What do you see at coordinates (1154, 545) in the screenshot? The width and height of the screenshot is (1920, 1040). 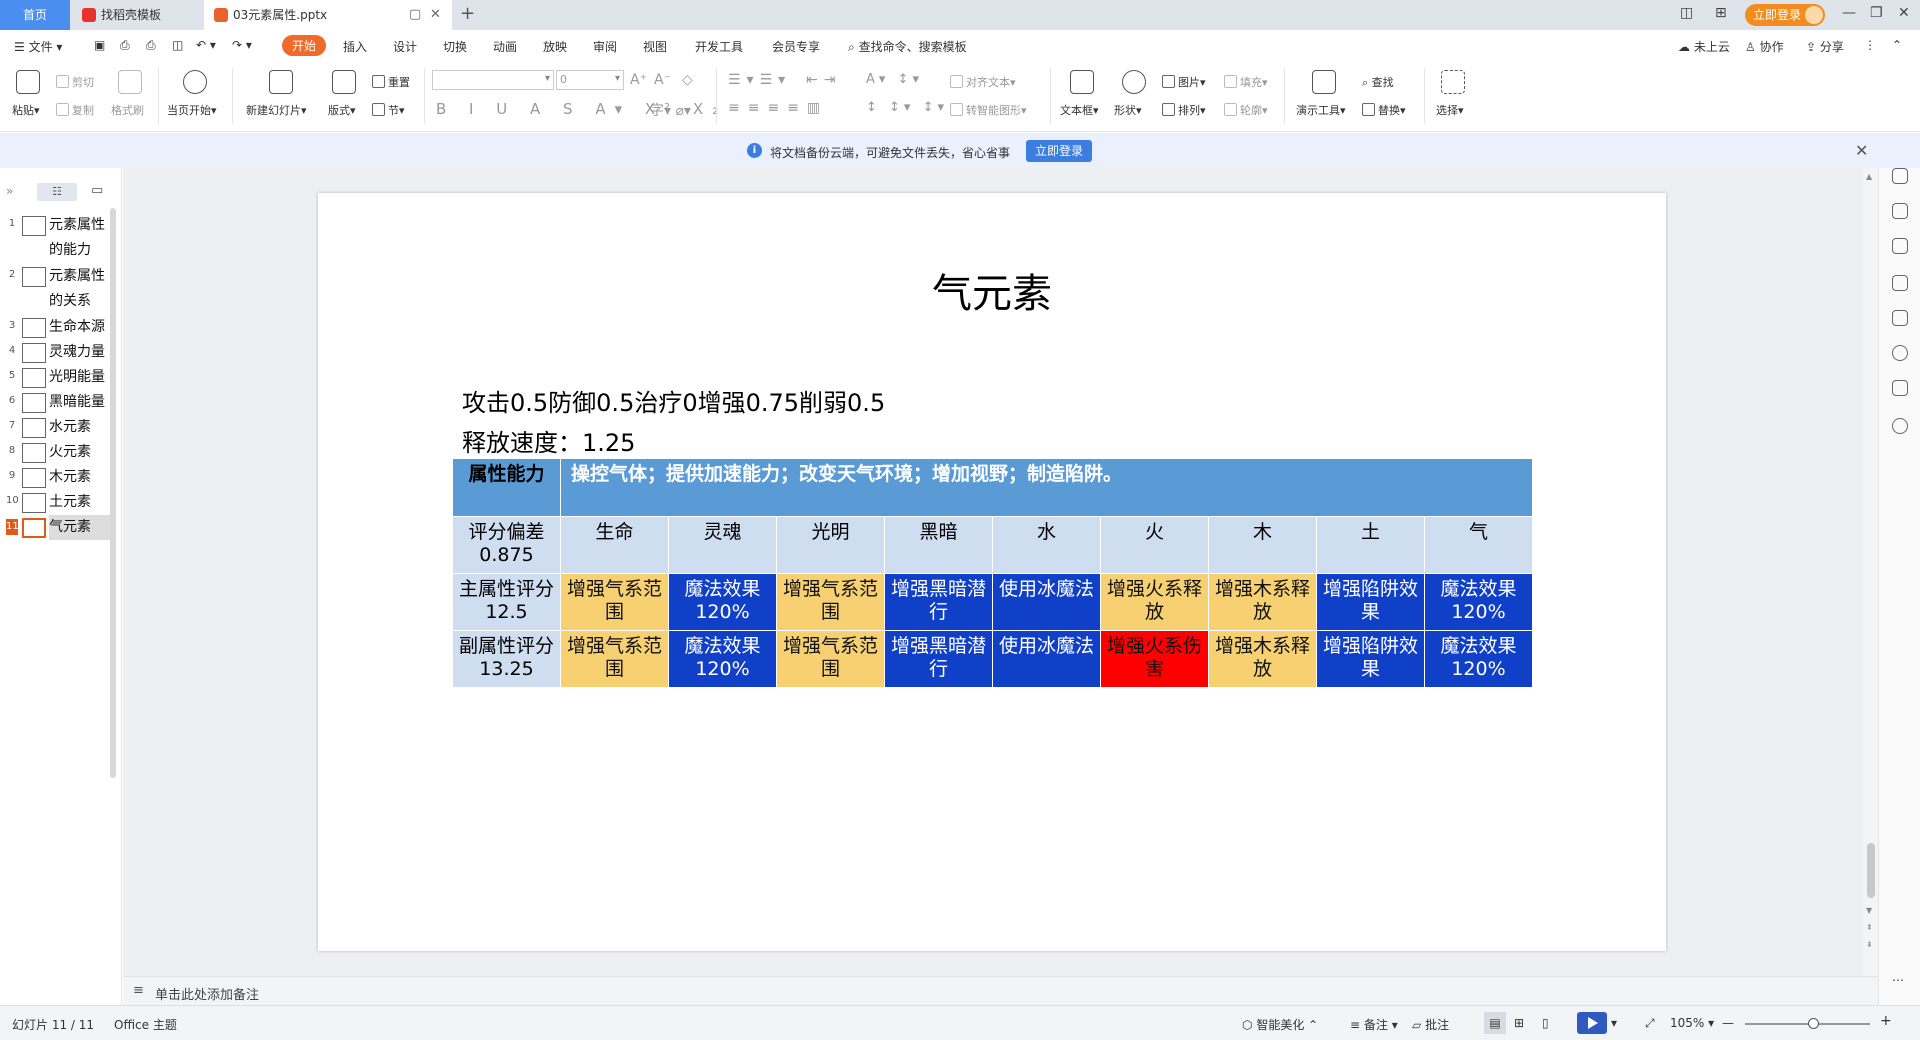 I see `table-cell: 火` at bounding box center [1154, 545].